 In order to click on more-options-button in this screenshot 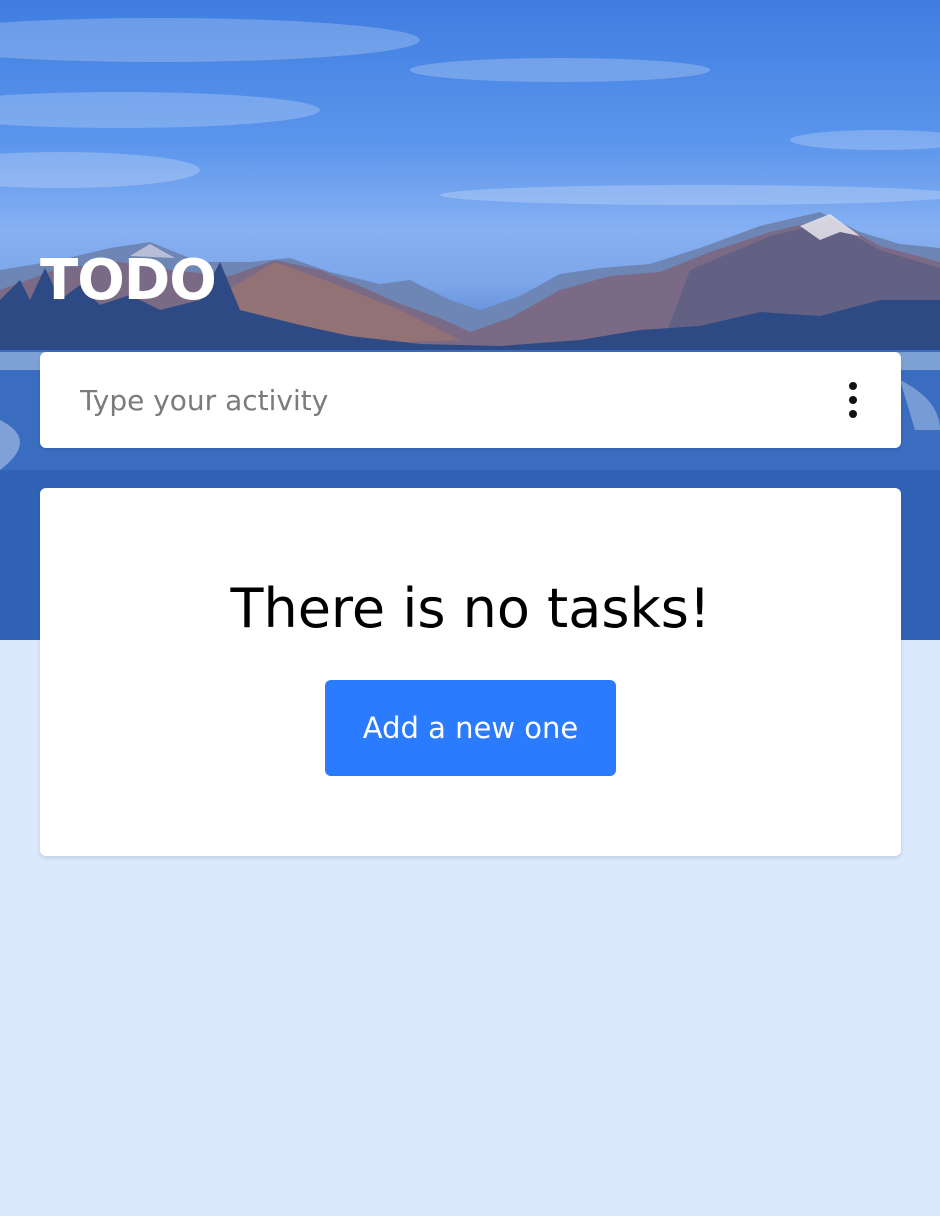, I will do `click(853, 400)`.